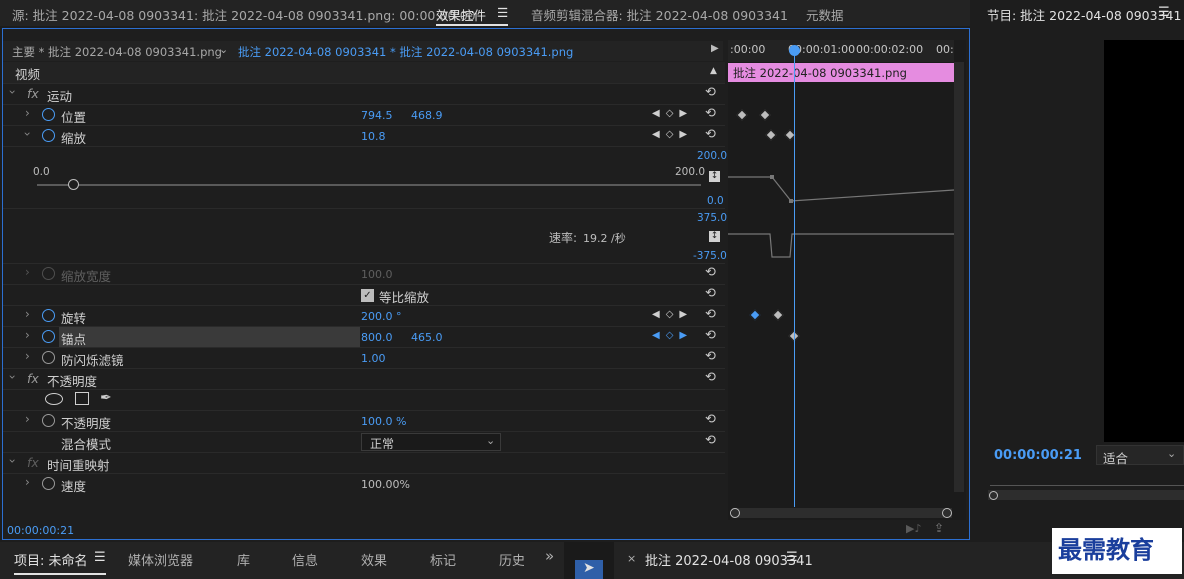 This screenshot has width=1184, height=579. I want to click on rate-value: 19.2 /秒, so click(604, 238).